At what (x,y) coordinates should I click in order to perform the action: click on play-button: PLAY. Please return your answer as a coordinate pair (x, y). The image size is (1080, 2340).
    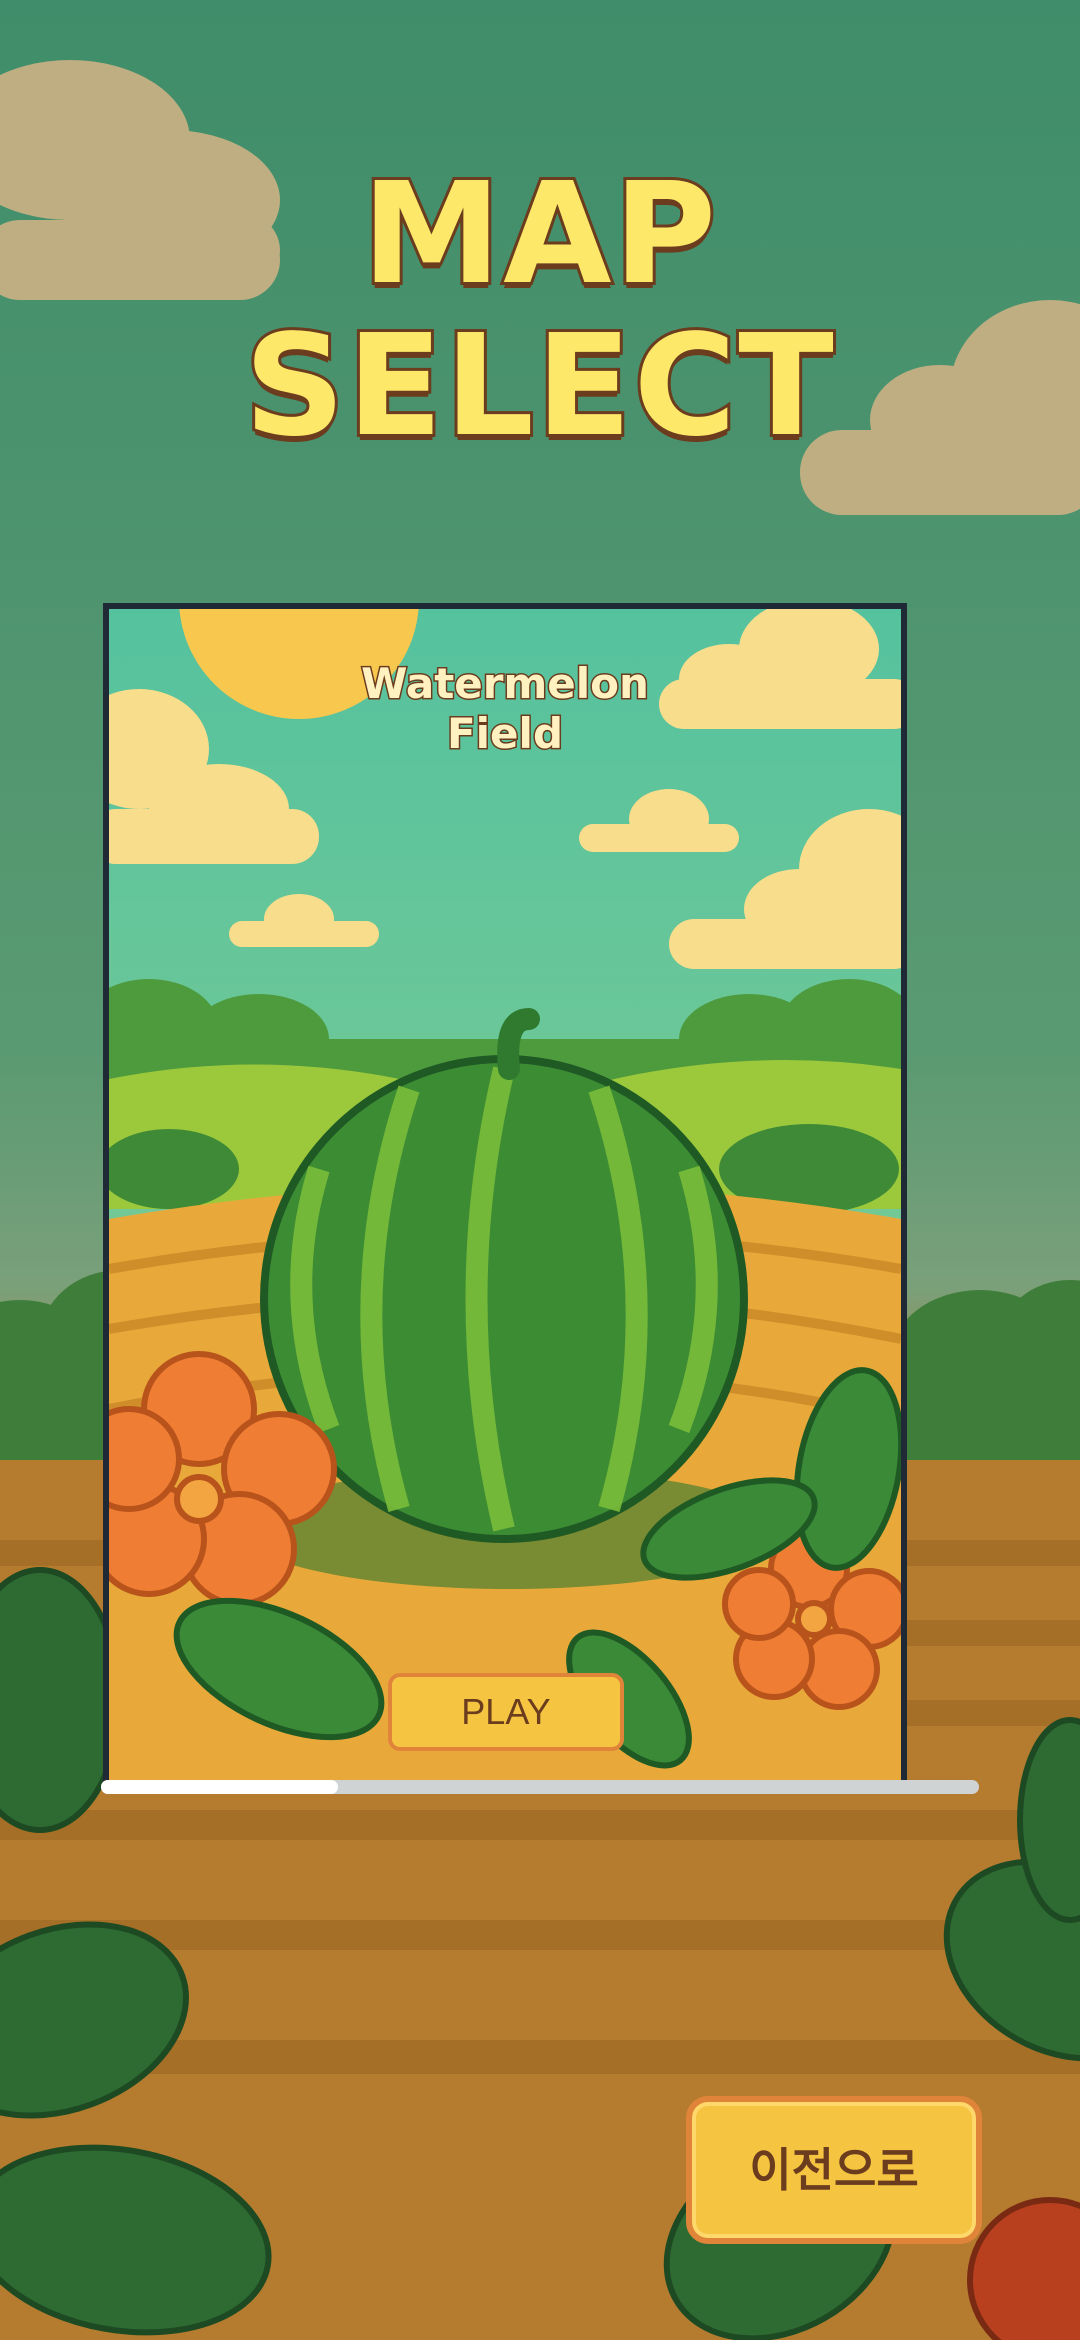
    Looking at the image, I should click on (506, 1712).